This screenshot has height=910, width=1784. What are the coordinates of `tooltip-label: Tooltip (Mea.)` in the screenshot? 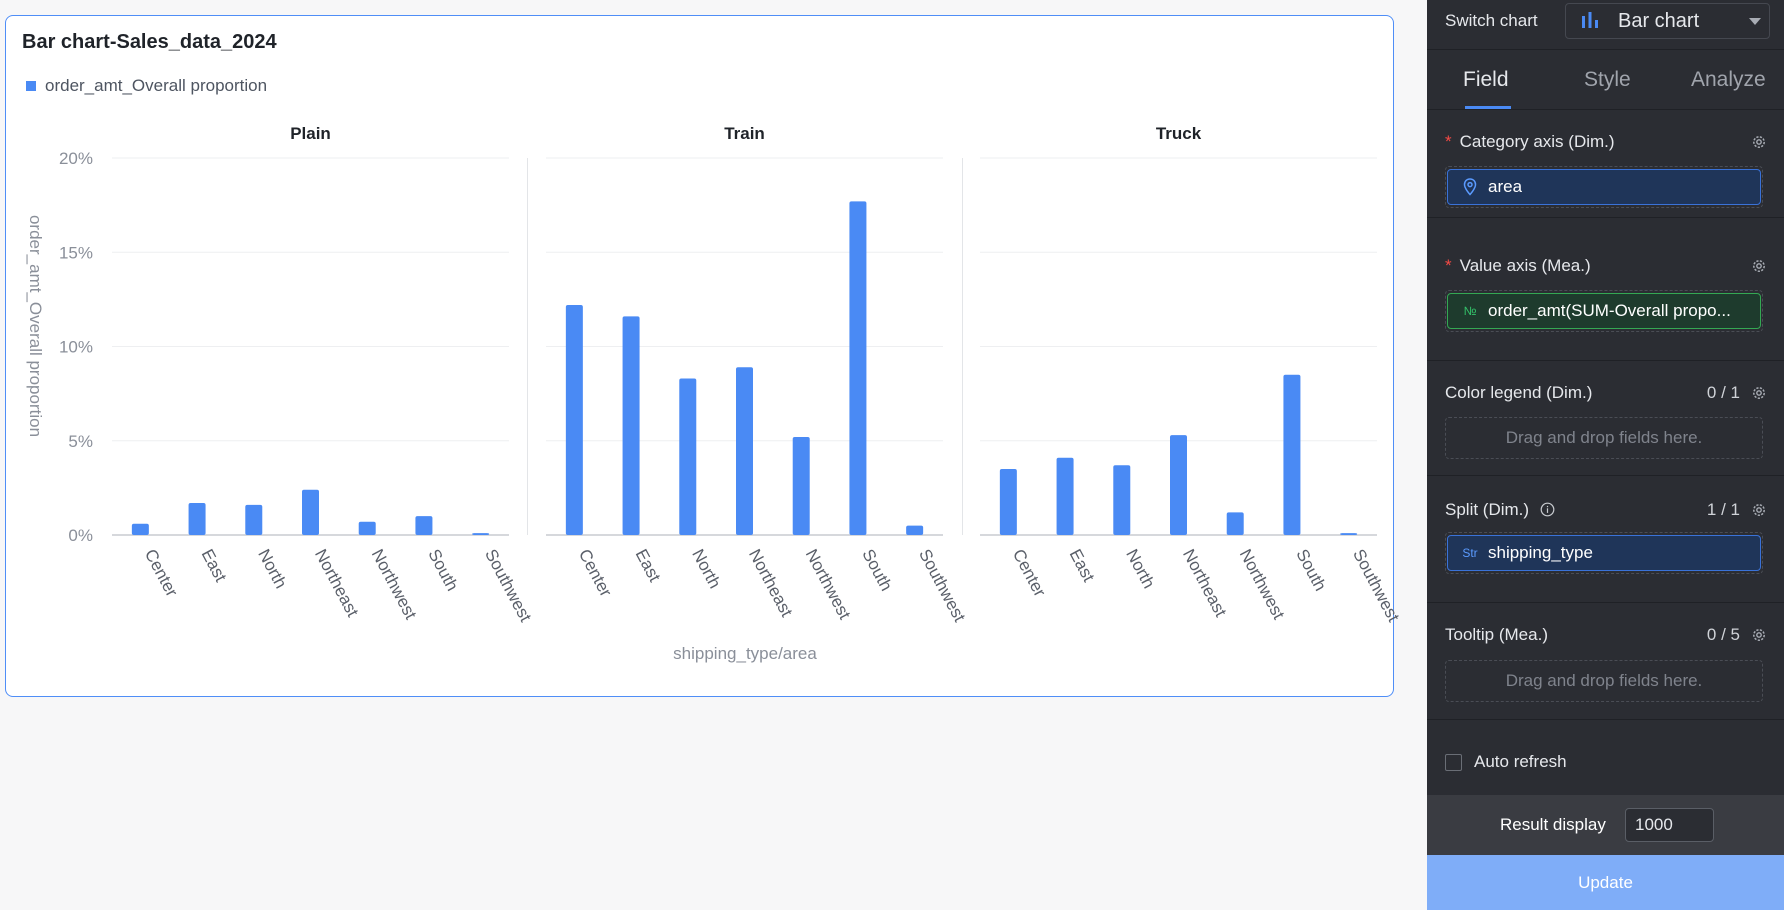 It's located at (1496, 634).